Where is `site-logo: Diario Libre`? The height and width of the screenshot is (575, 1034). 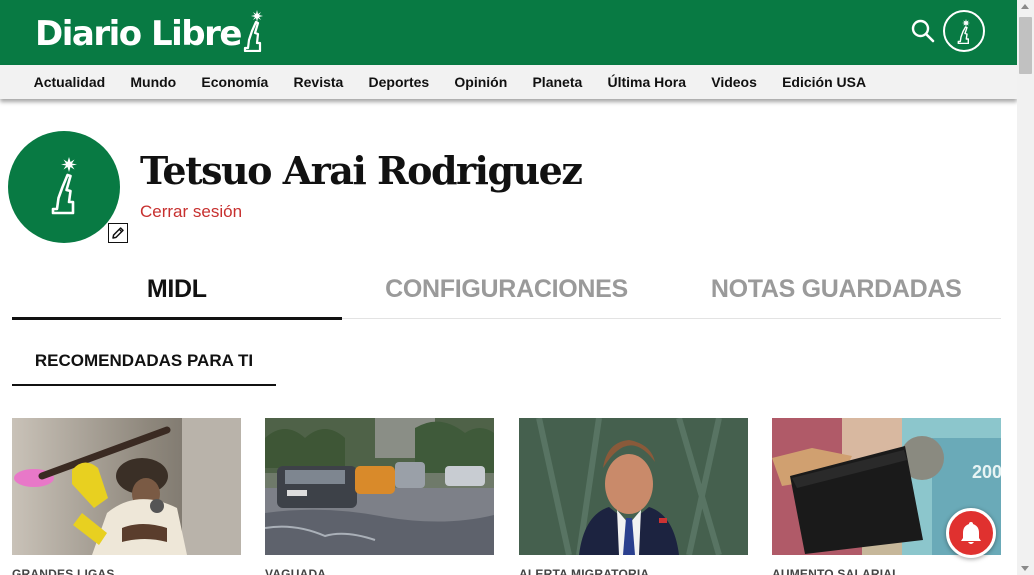
site-logo: Diario Libre is located at coordinates (150, 32).